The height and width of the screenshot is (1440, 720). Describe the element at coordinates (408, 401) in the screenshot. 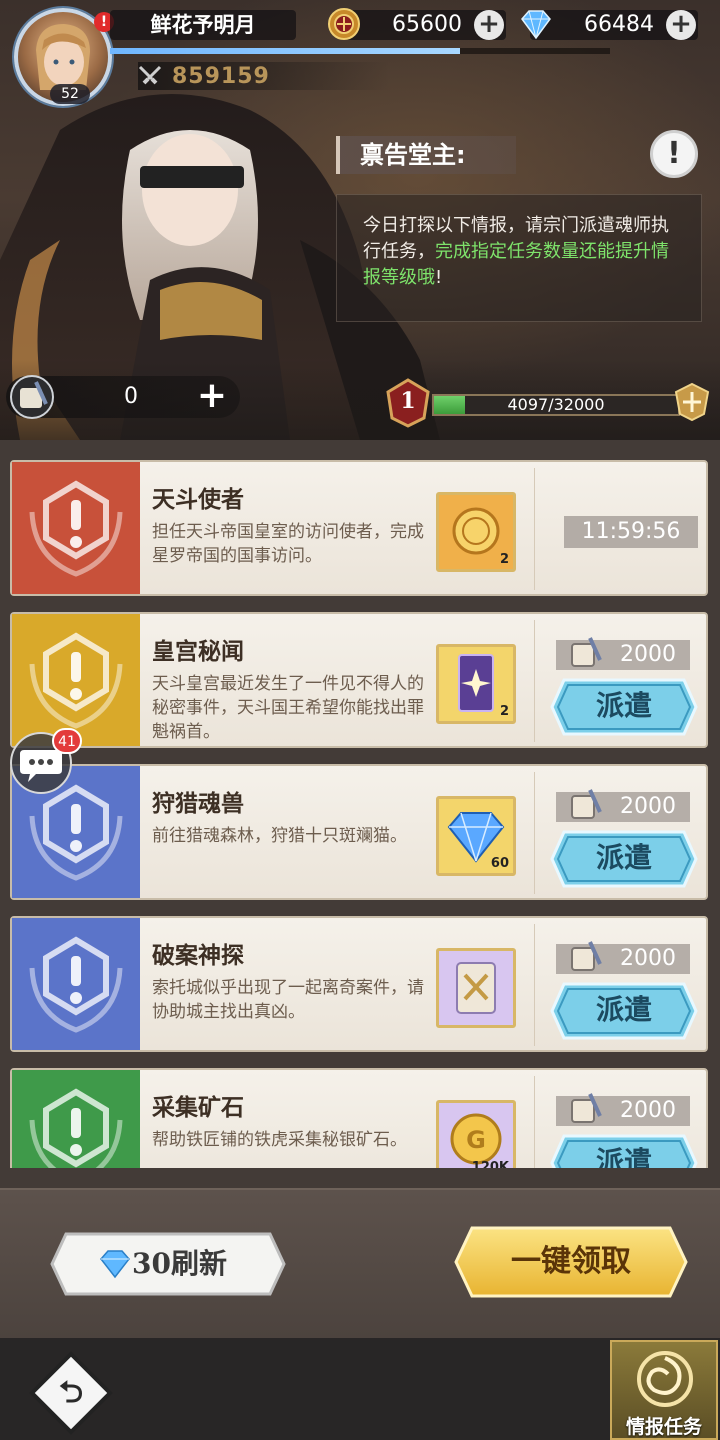

I see `intel-level-number: 1` at that location.